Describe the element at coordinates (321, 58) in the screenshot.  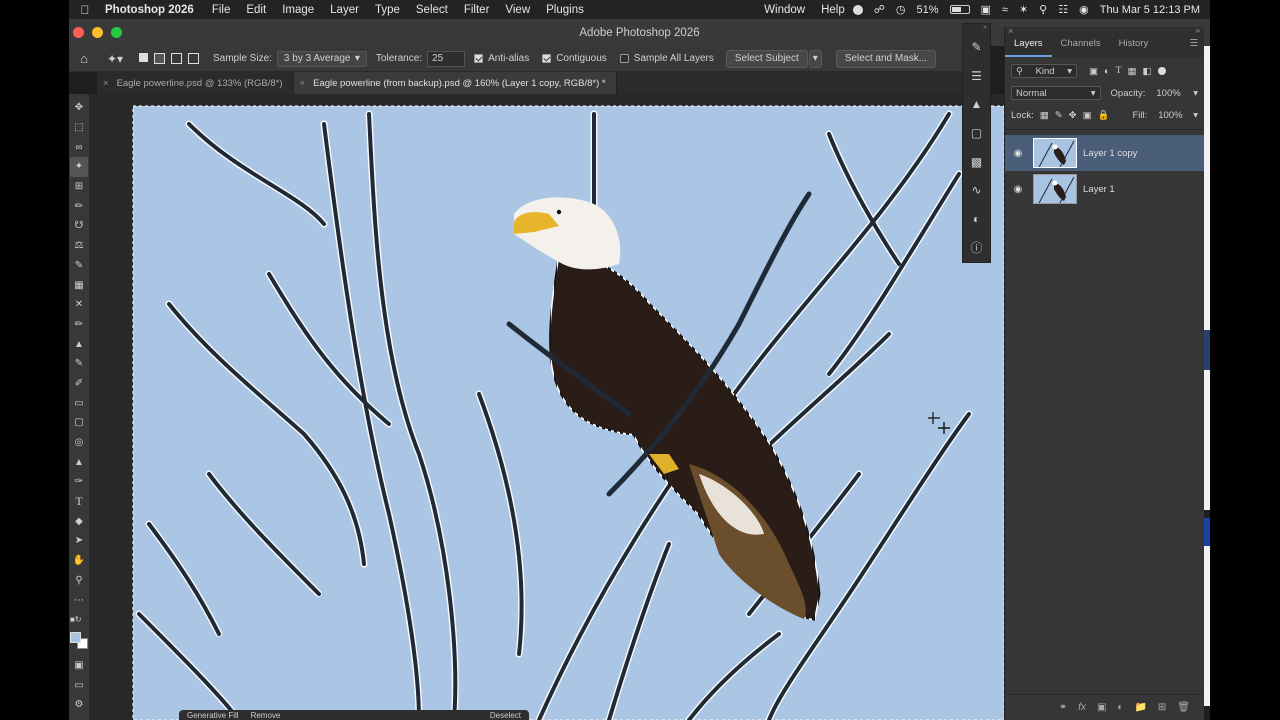
I see `sample-size-select: 3 by 3 Average ▾` at that location.